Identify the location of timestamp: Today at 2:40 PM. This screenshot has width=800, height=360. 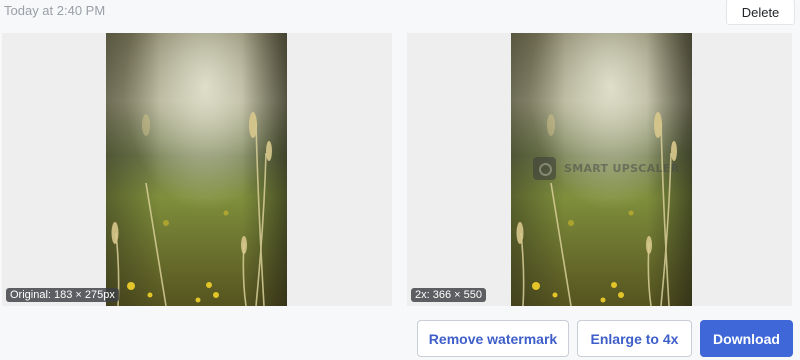
(55, 10).